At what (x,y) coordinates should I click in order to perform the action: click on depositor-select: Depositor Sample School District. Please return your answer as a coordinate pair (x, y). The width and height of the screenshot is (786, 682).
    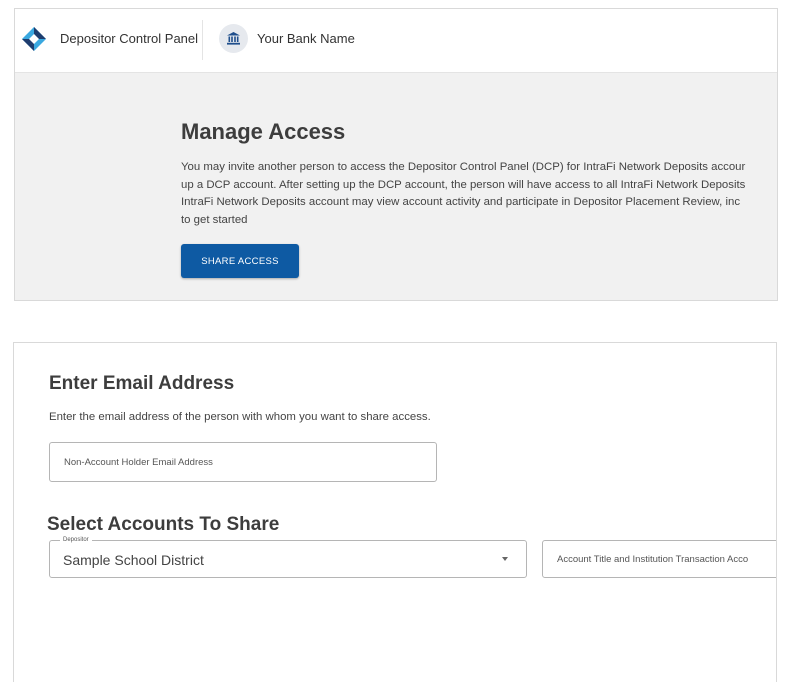
    Looking at the image, I should click on (288, 557).